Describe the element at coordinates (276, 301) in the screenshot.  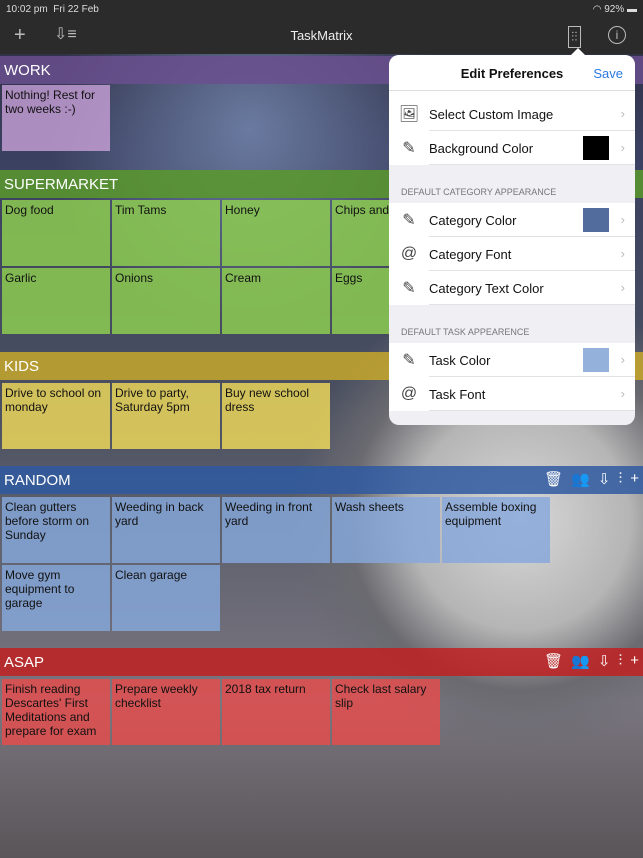
I see `task-tile: Cream` at that location.